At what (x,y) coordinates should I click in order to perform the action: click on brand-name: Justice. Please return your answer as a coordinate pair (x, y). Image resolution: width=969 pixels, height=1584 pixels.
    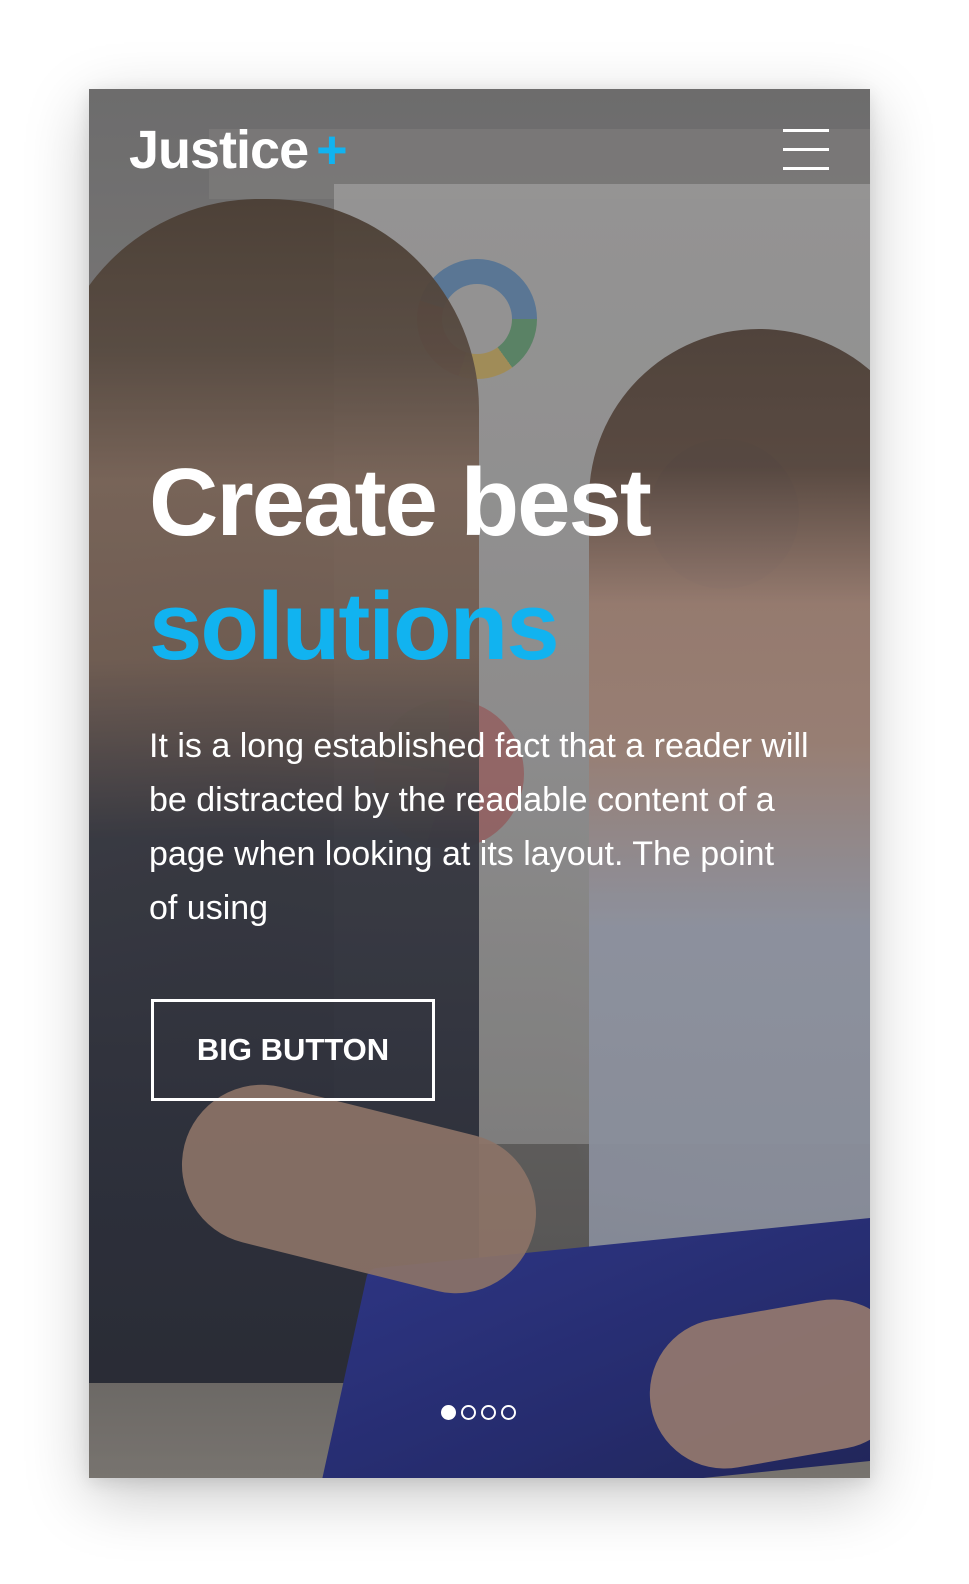
    Looking at the image, I should click on (219, 150).